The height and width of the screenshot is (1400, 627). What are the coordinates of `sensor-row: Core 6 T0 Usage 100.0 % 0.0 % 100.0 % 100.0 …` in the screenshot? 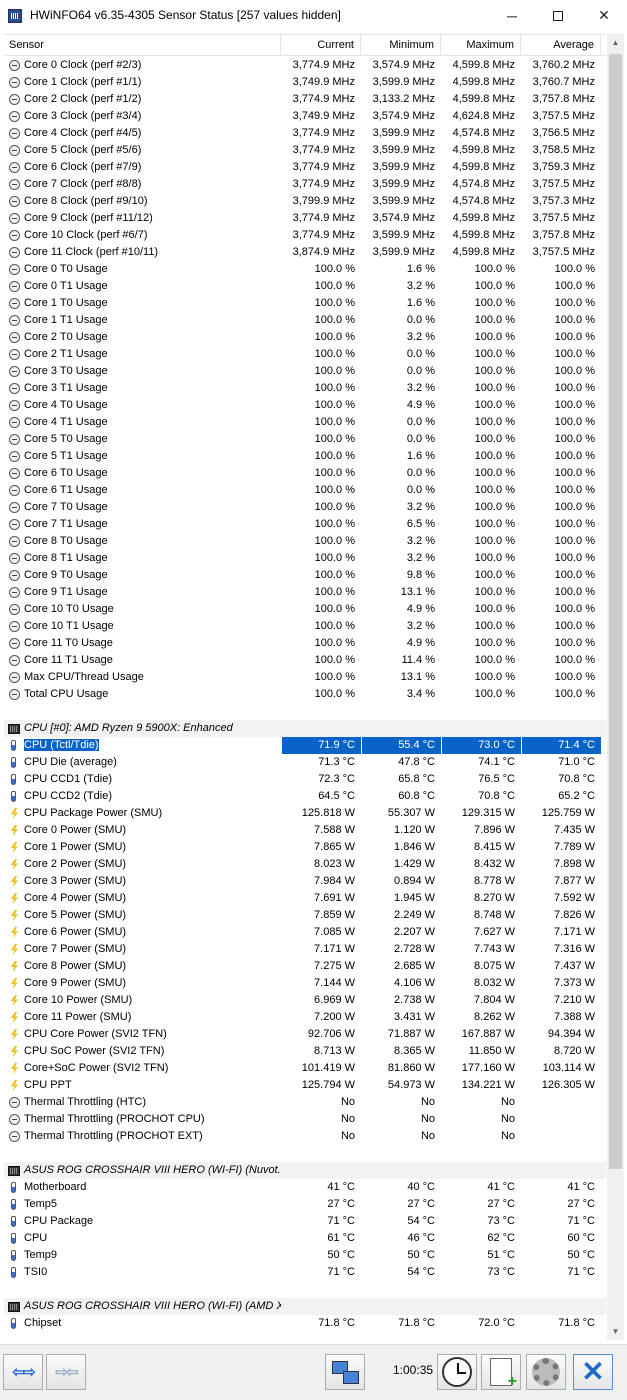 It's located at (305, 473).